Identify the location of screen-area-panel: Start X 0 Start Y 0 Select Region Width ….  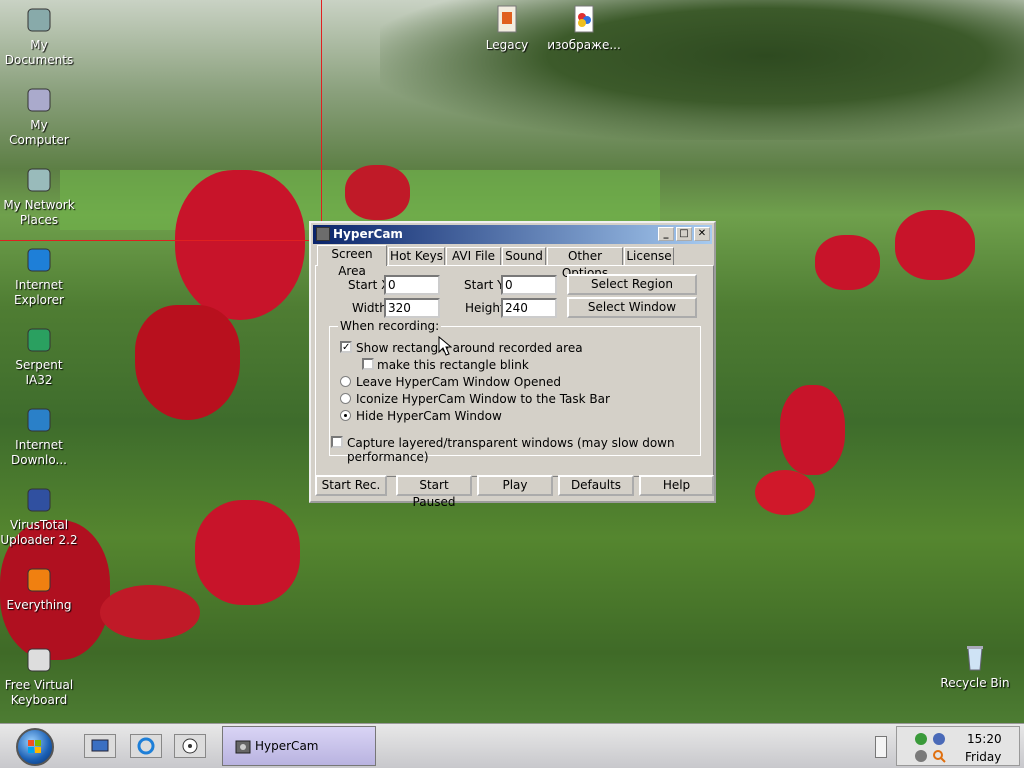
(514, 371).